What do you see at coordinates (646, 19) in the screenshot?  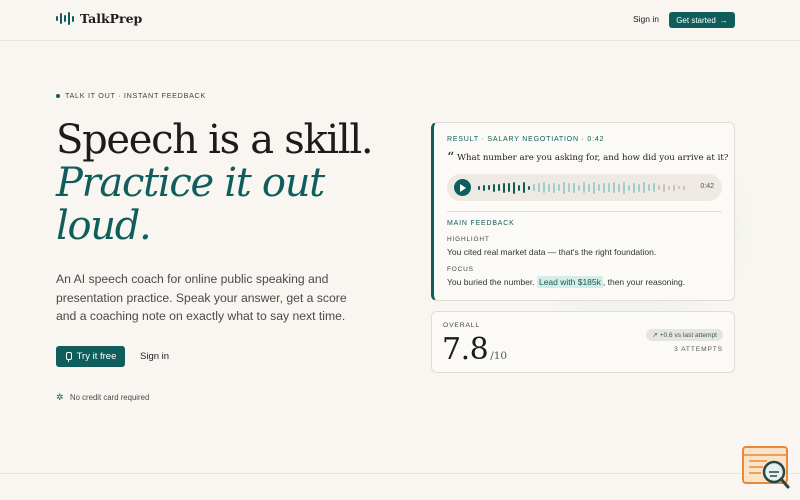 I see `nav-signin-link: Sign in` at bounding box center [646, 19].